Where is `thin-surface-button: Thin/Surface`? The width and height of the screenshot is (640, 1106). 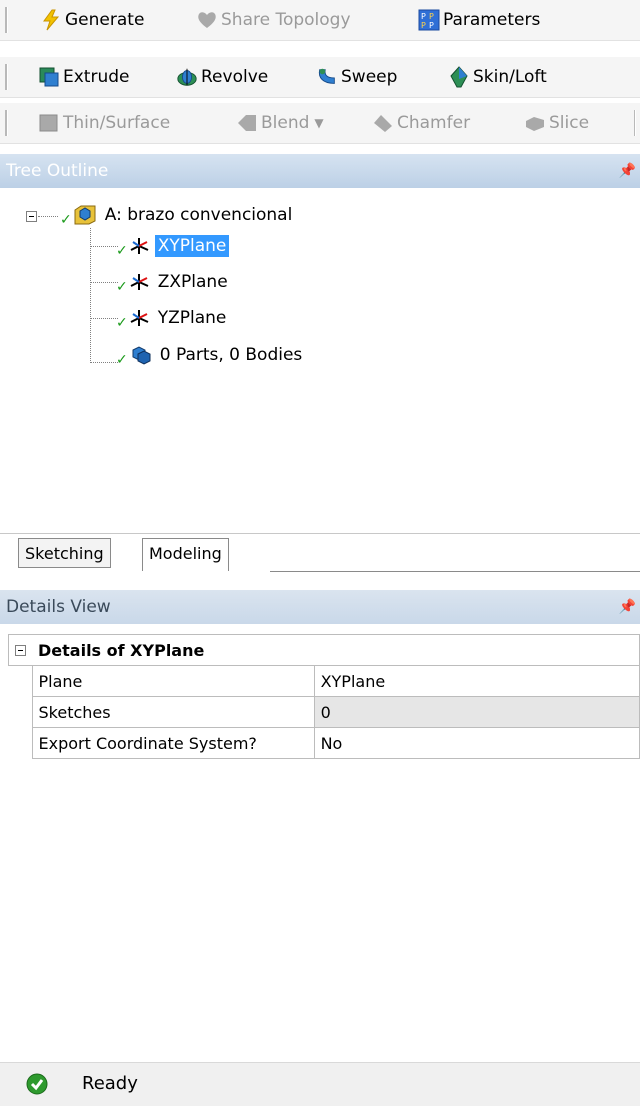 thin-surface-button: Thin/Surface is located at coordinates (104, 123).